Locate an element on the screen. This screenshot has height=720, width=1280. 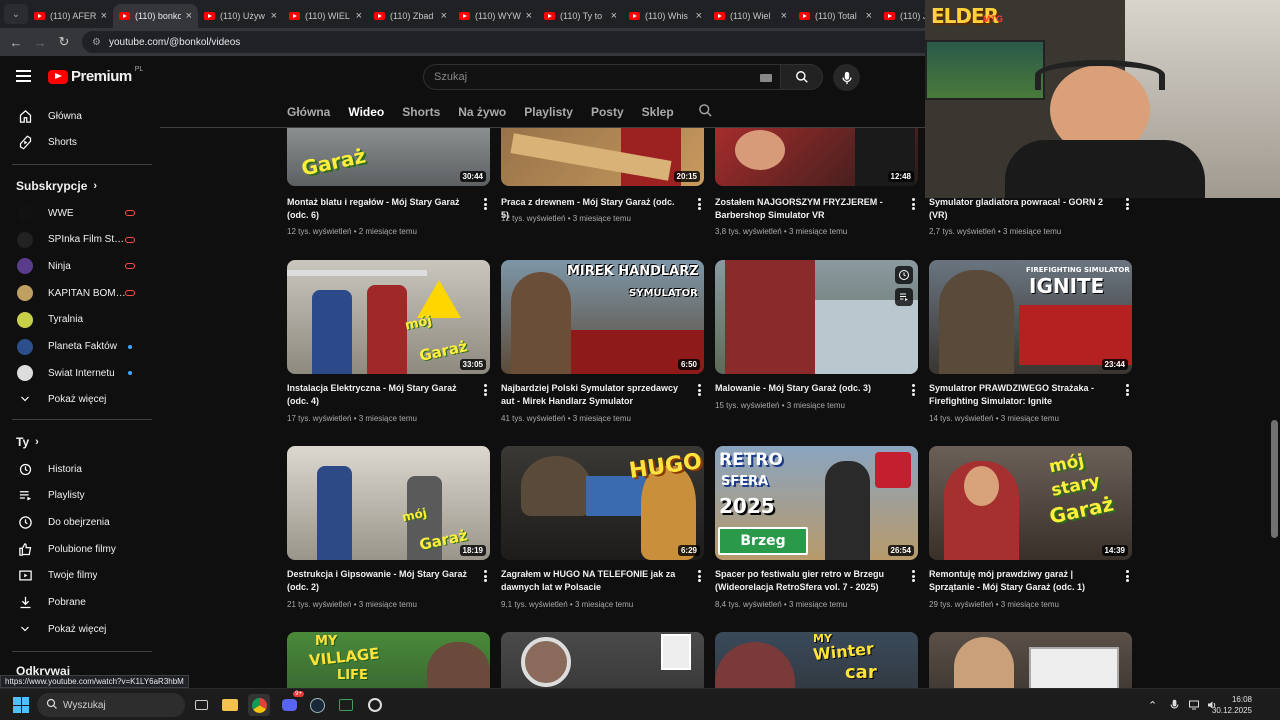
video-thumbnail: mój Garaż 33:05 is located at coordinates (388, 317).